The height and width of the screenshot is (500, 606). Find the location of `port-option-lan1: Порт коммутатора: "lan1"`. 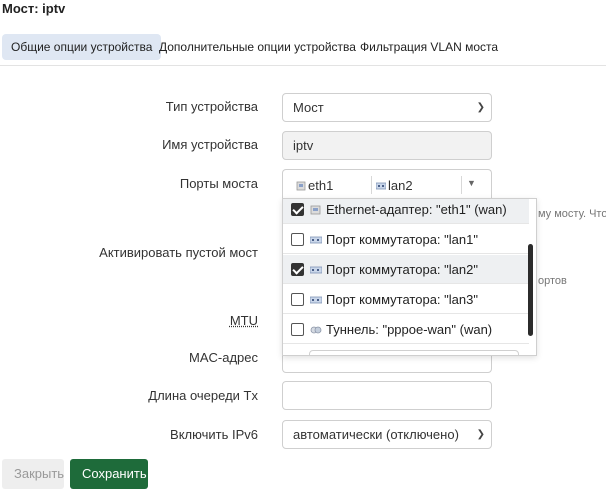

port-option-lan1: Порт коммутатора: "lan1" is located at coordinates (406, 239).